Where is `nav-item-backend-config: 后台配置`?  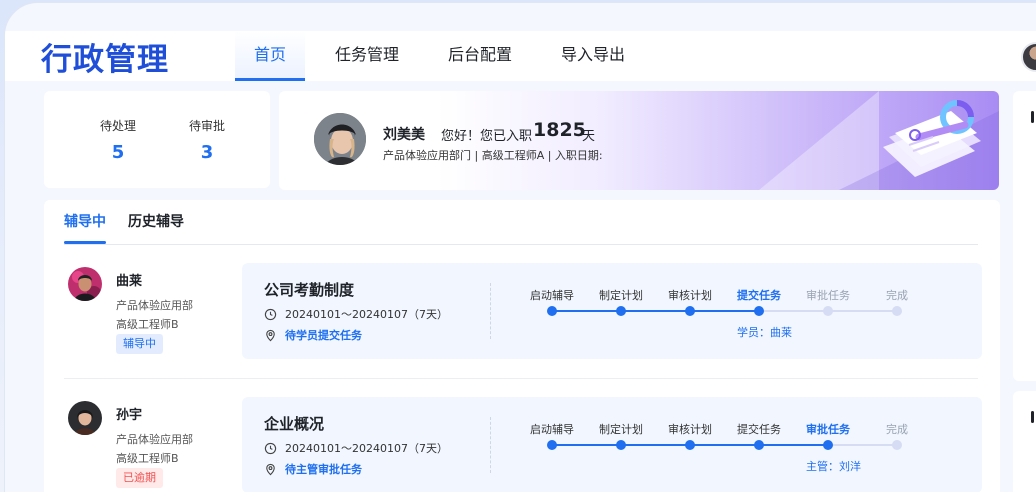 nav-item-backend-config: 后台配置 is located at coordinates (480, 56).